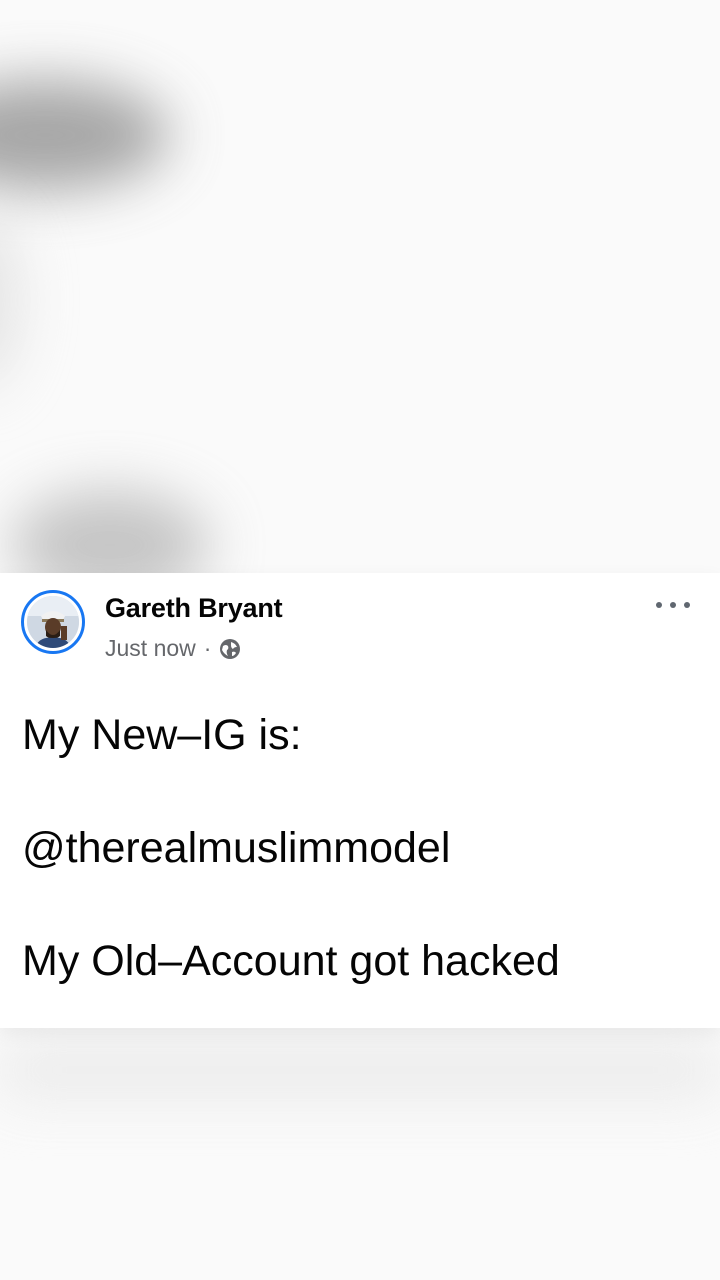  I want to click on post-text-line: My Old–Account got hacked, so click(291, 961).